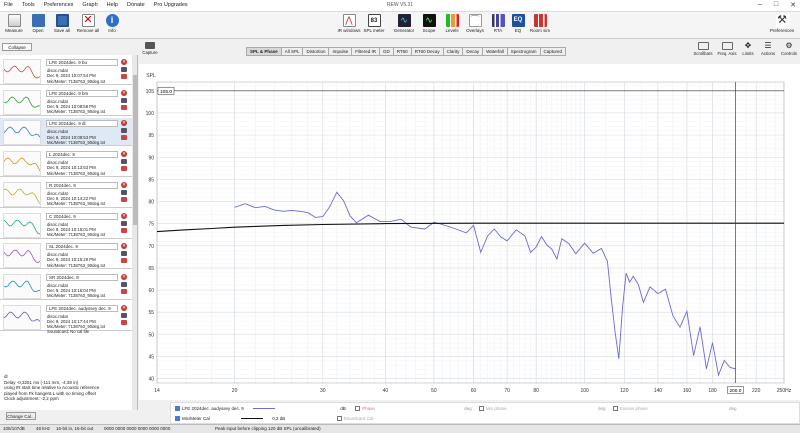 Image resolution: width=800 pixels, height=433 pixels. I want to click on spl-meter-button: 83 SPL meter, so click(374, 23).